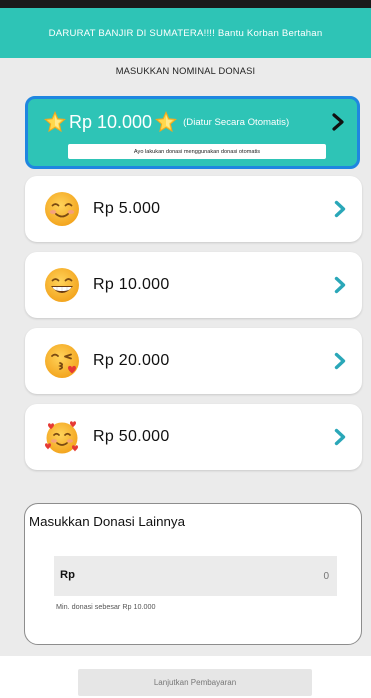 Image resolution: width=371 pixels, height=698 pixels. What do you see at coordinates (62, 285) in the screenshot?
I see `grinning-emoji-icon` at bounding box center [62, 285].